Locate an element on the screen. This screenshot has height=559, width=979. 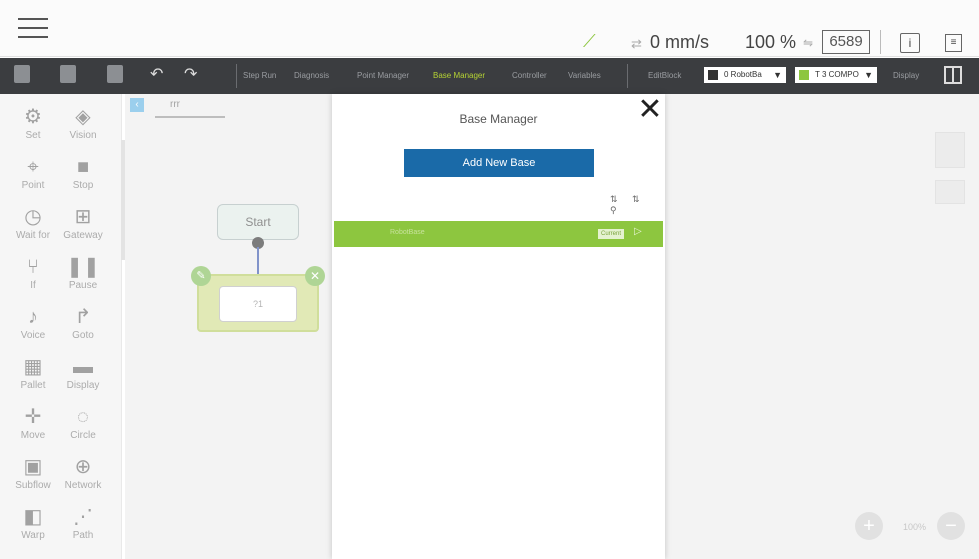
menu-editblock: EditBlock is located at coordinates (664, 75).